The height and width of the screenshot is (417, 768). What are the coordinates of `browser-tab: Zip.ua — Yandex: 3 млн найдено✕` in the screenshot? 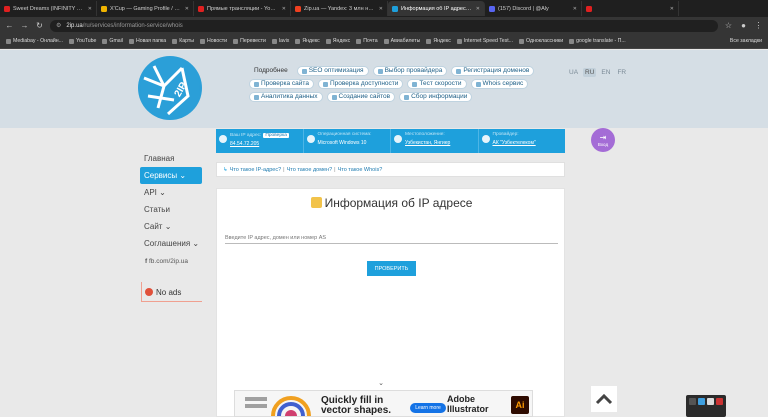 It's located at (339, 8).